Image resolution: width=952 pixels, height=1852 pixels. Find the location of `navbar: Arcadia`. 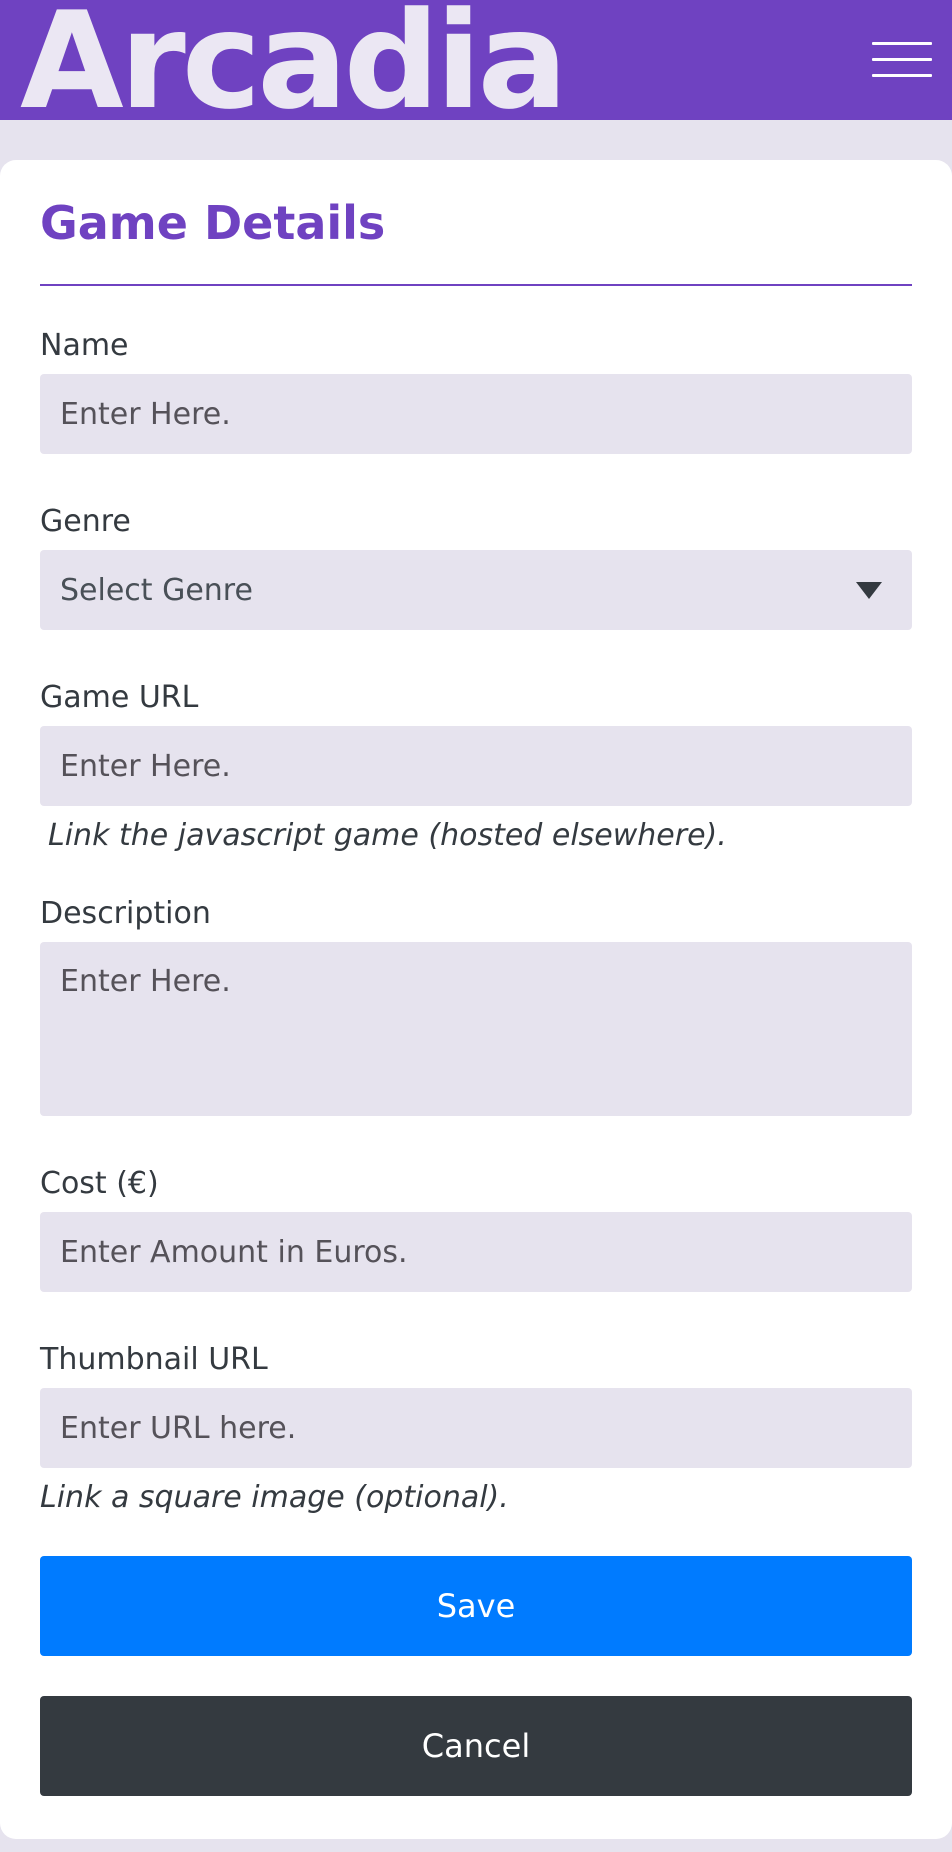

navbar: Arcadia is located at coordinates (476, 60).